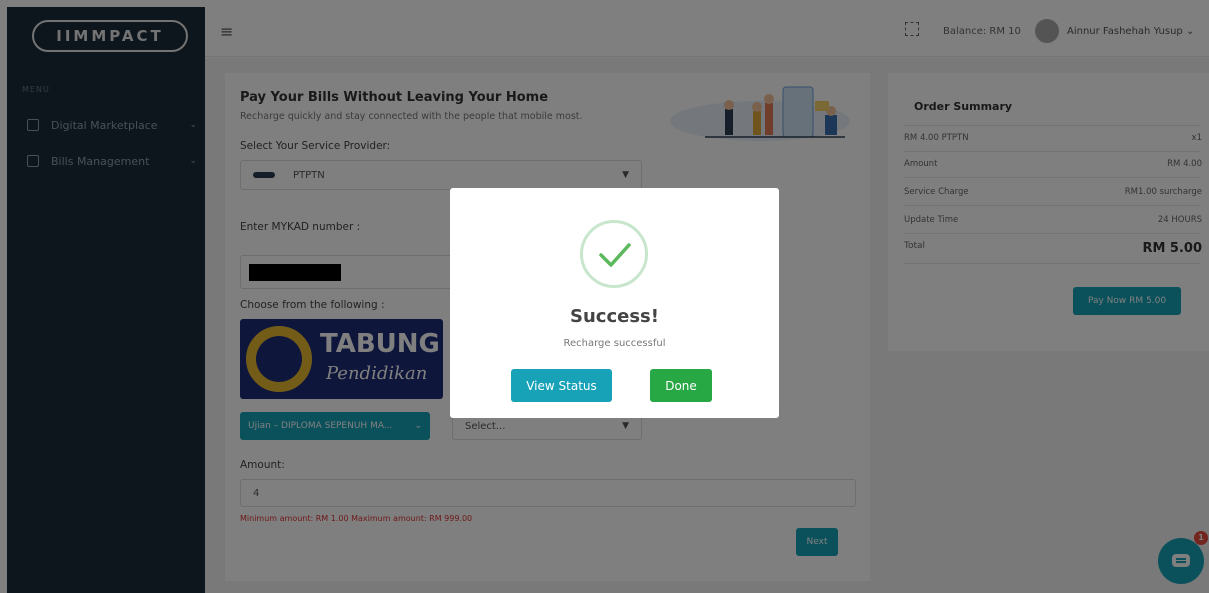 This screenshot has height=593, width=1209. Describe the element at coordinates (561, 385) in the screenshot. I see `view-status-button: View Status` at that location.